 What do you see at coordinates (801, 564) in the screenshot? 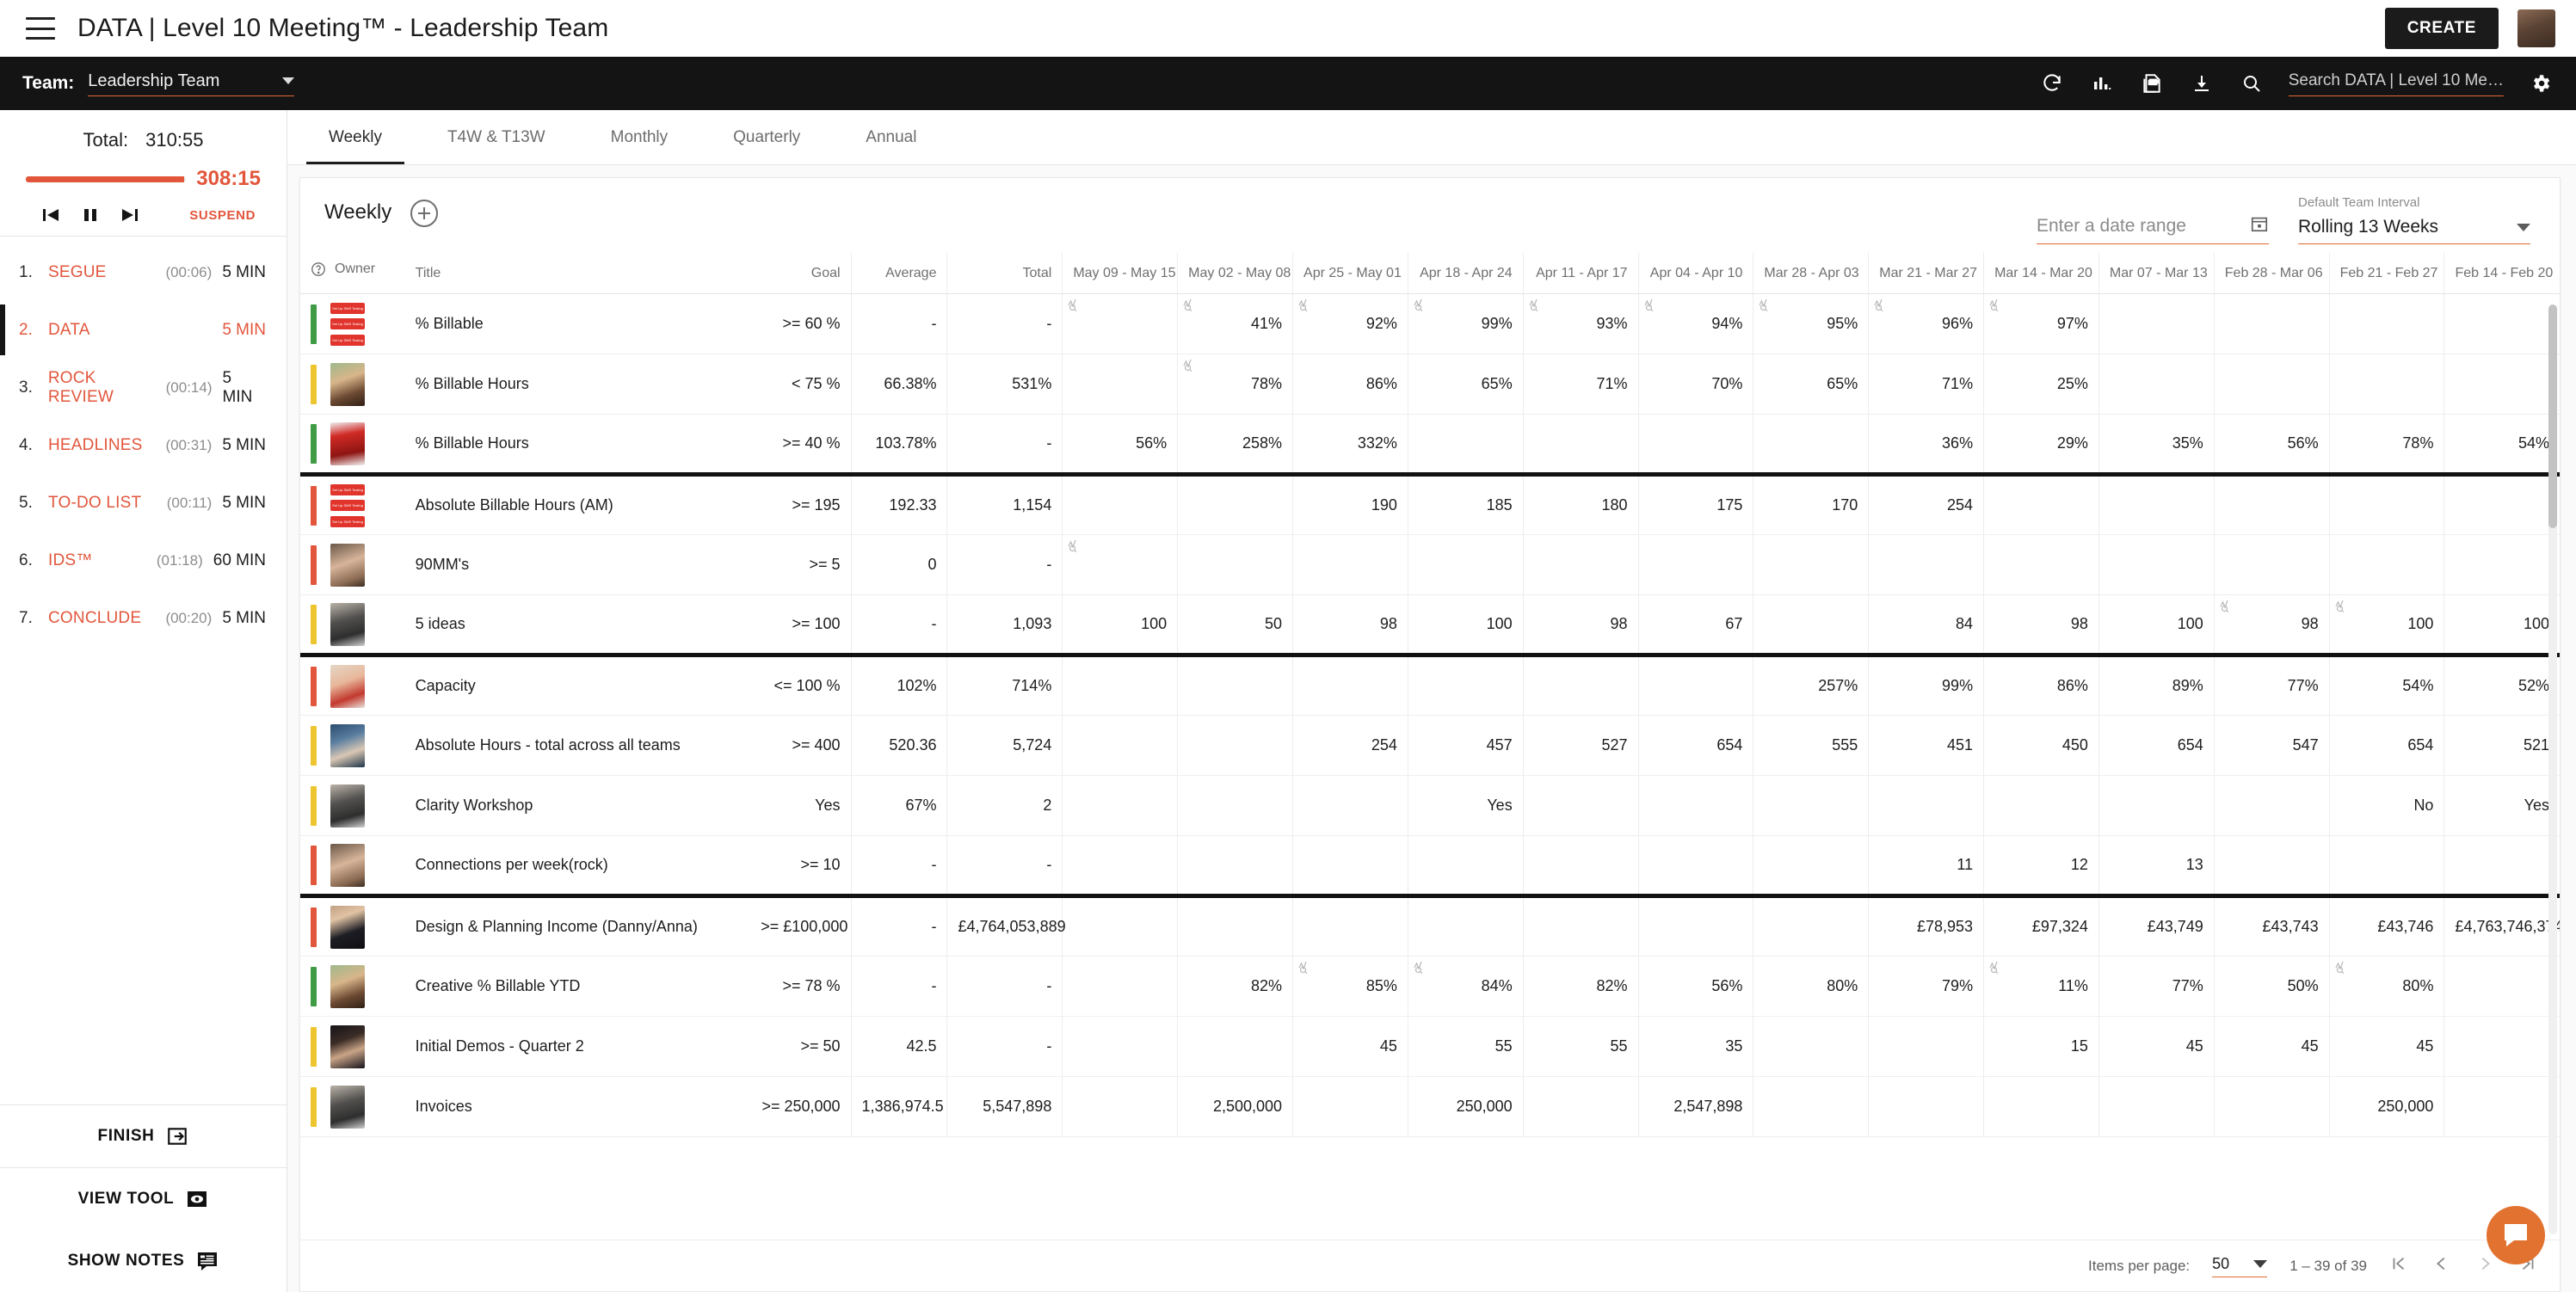
I see `measurable-goal: >= 5` at bounding box center [801, 564].